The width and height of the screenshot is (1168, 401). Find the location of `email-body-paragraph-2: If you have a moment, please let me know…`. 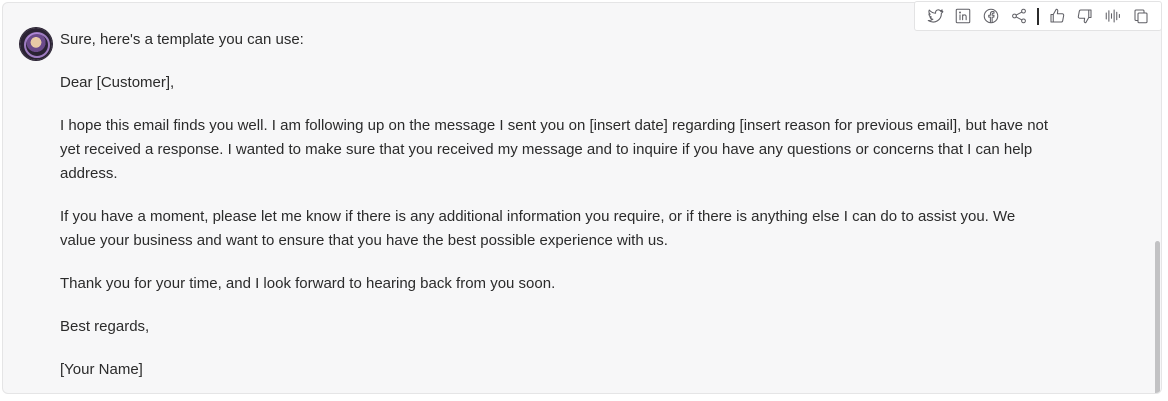

email-body-paragraph-2: If you have a moment, please let me know… is located at coordinates (538, 228).